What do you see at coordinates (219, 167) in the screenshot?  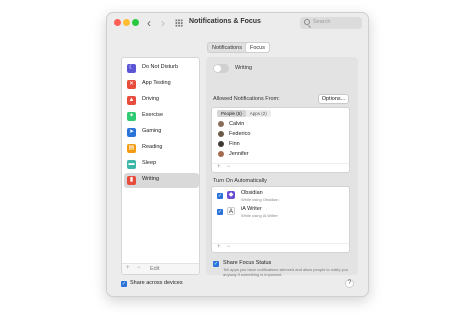 I see `add-person-button: +` at bounding box center [219, 167].